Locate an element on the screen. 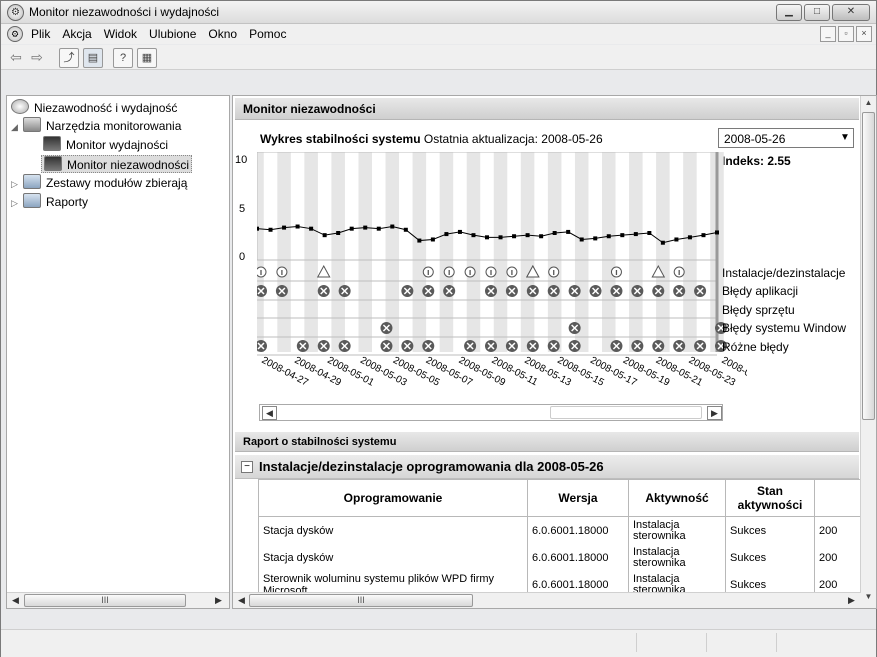 The image size is (877, 657). column-header-software: Oprogramowanie is located at coordinates (393, 498).